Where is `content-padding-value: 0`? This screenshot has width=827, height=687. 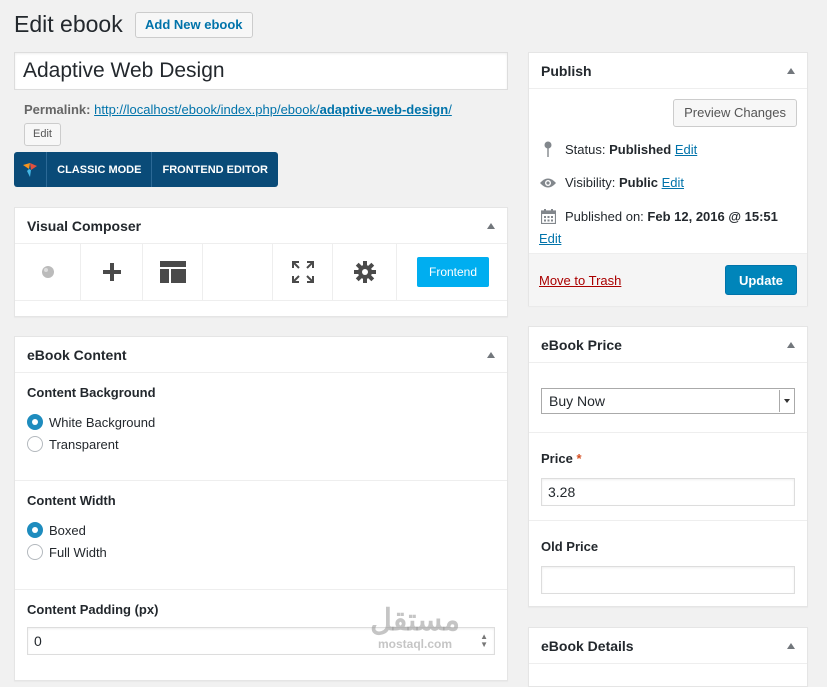
content-padding-value: 0 is located at coordinates (38, 641).